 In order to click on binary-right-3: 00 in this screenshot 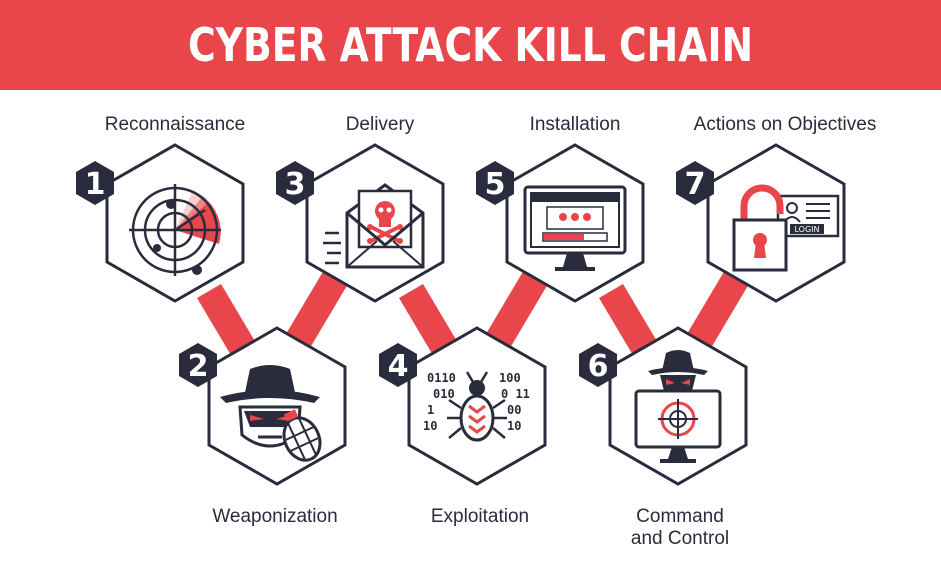, I will do `click(514, 410)`.